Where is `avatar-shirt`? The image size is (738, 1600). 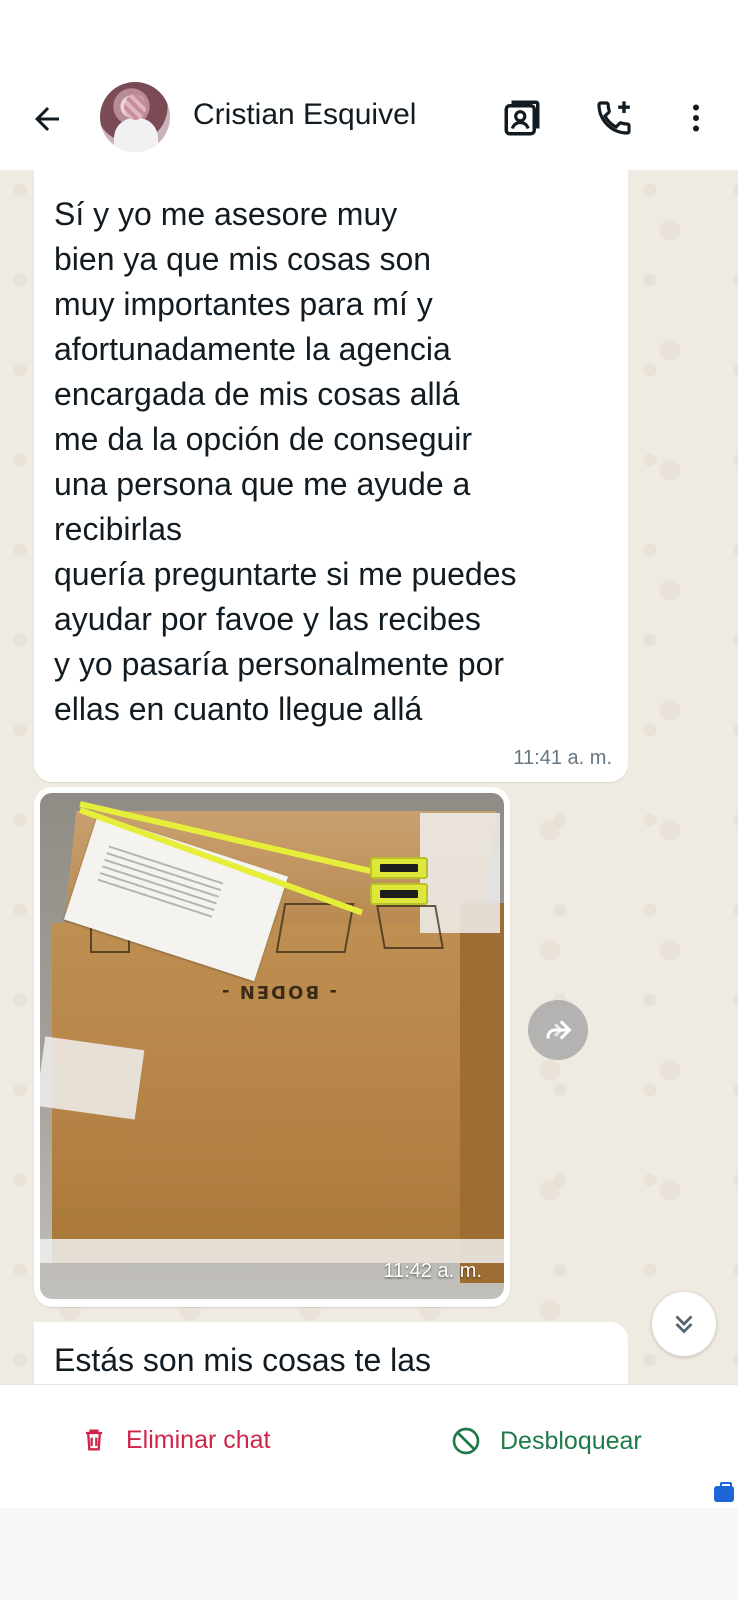 avatar-shirt is located at coordinates (136, 135).